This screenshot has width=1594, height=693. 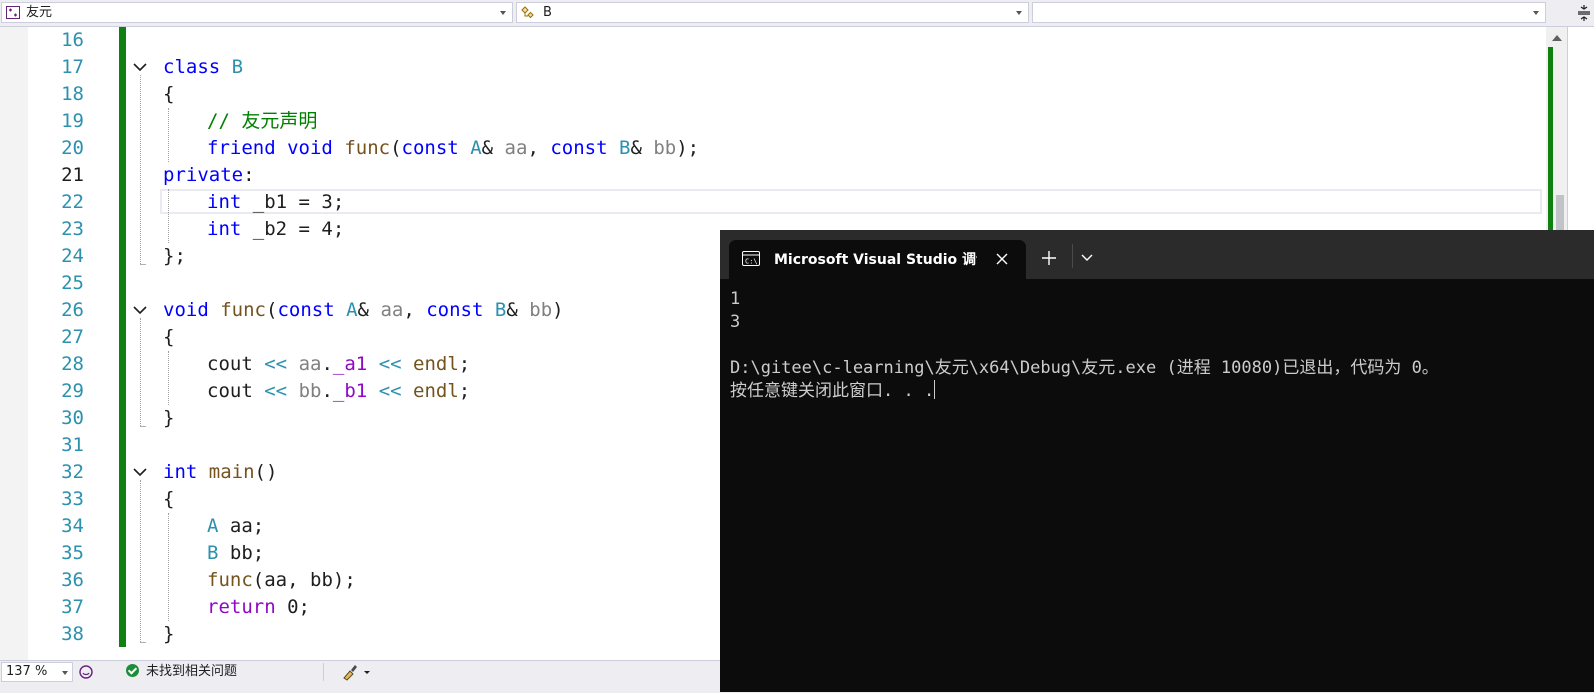 What do you see at coordinates (624, 148) in the screenshot?
I see `code-token: B` at bounding box center [624, 148].